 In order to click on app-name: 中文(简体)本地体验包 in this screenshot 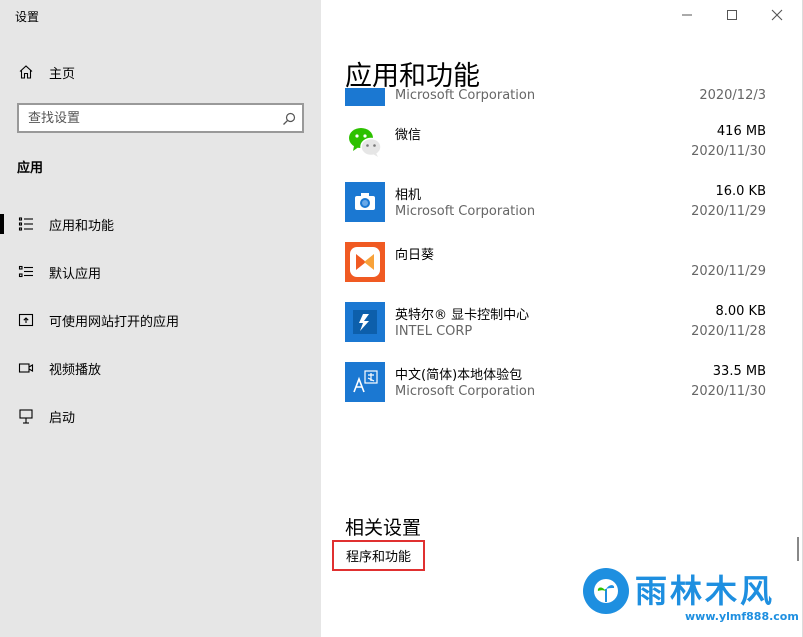, I will do `click(459, 375)`.